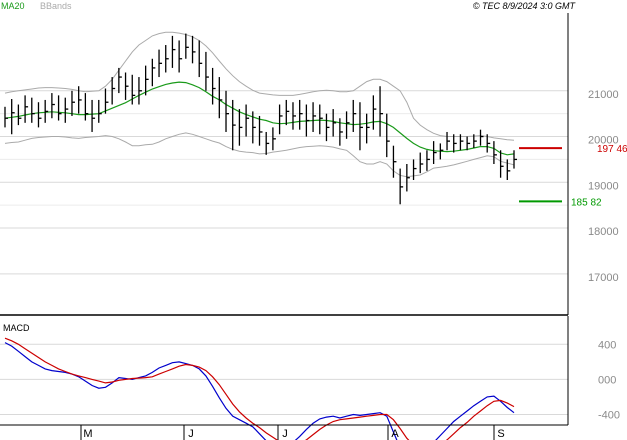  What do you see at coordinates (56, 6) in the screenshot?
I see `legend-bbands-label: BBands` at bounding box center [56, 6].